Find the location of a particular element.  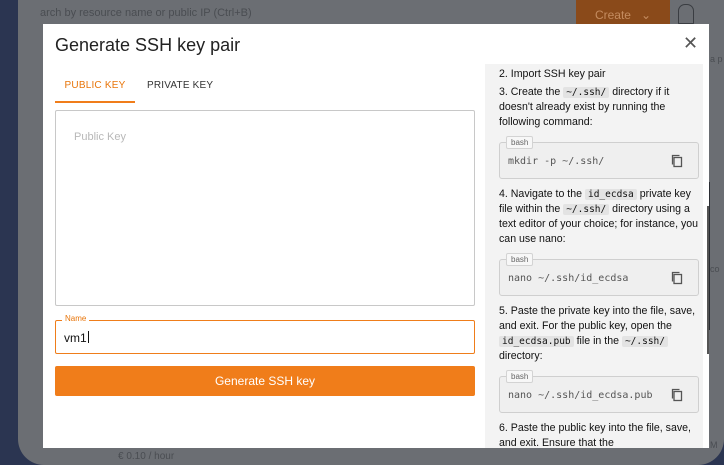

background-edge-text: a p is located at coordinates (716, 59).